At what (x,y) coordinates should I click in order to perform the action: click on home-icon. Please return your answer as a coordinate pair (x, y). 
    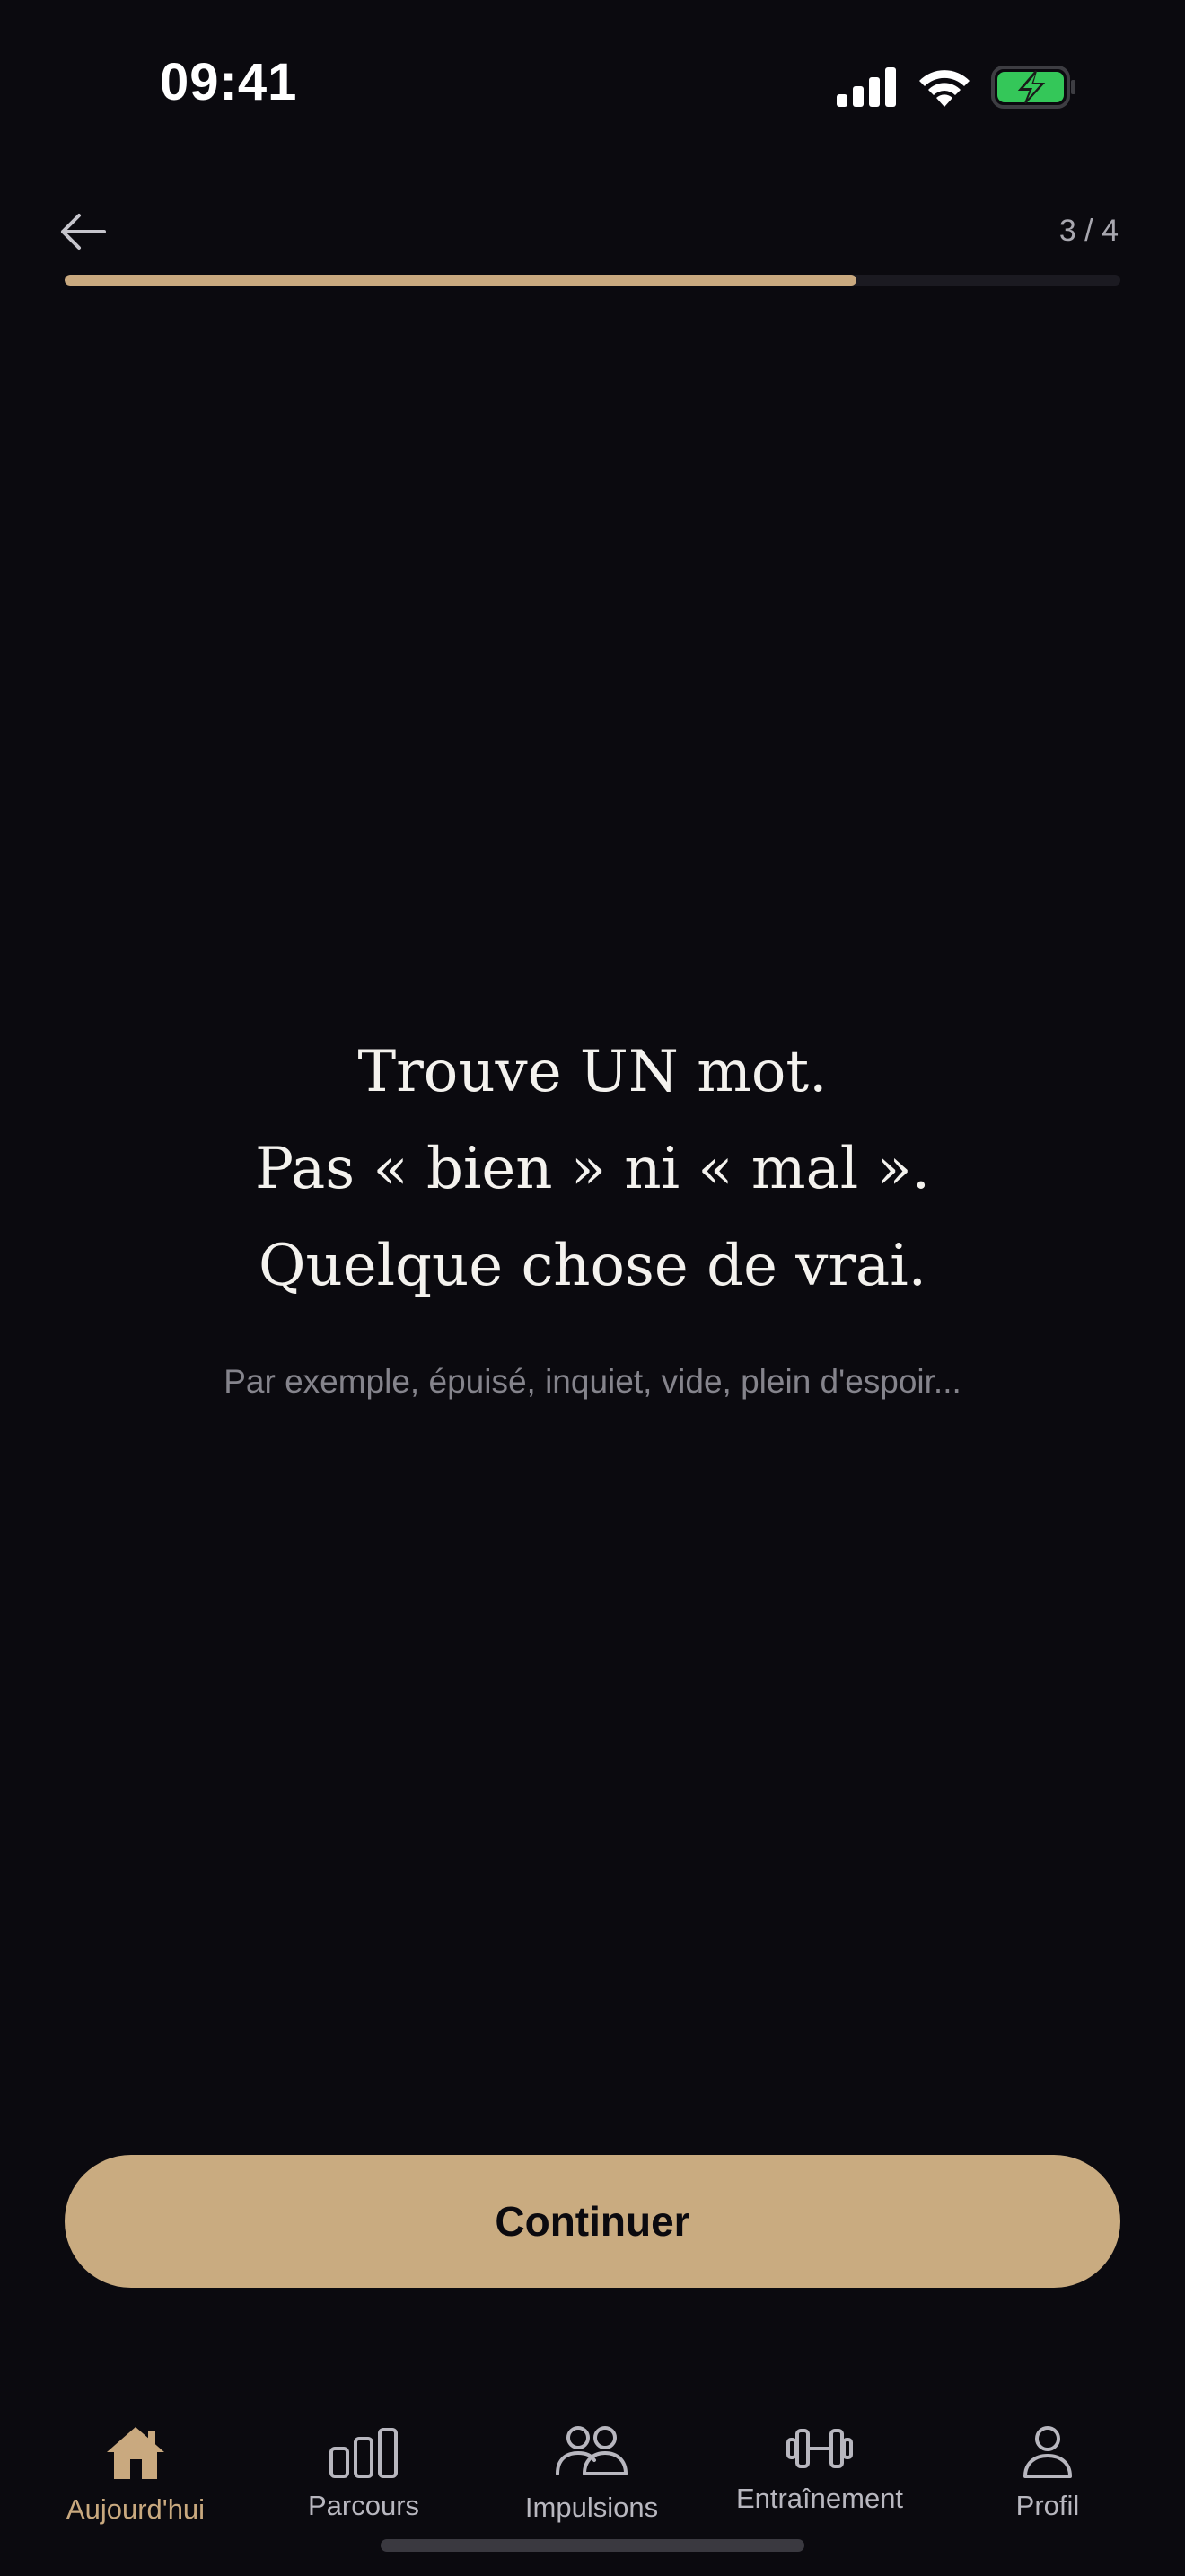
    Looking at the image, I should click on (135, 2453).